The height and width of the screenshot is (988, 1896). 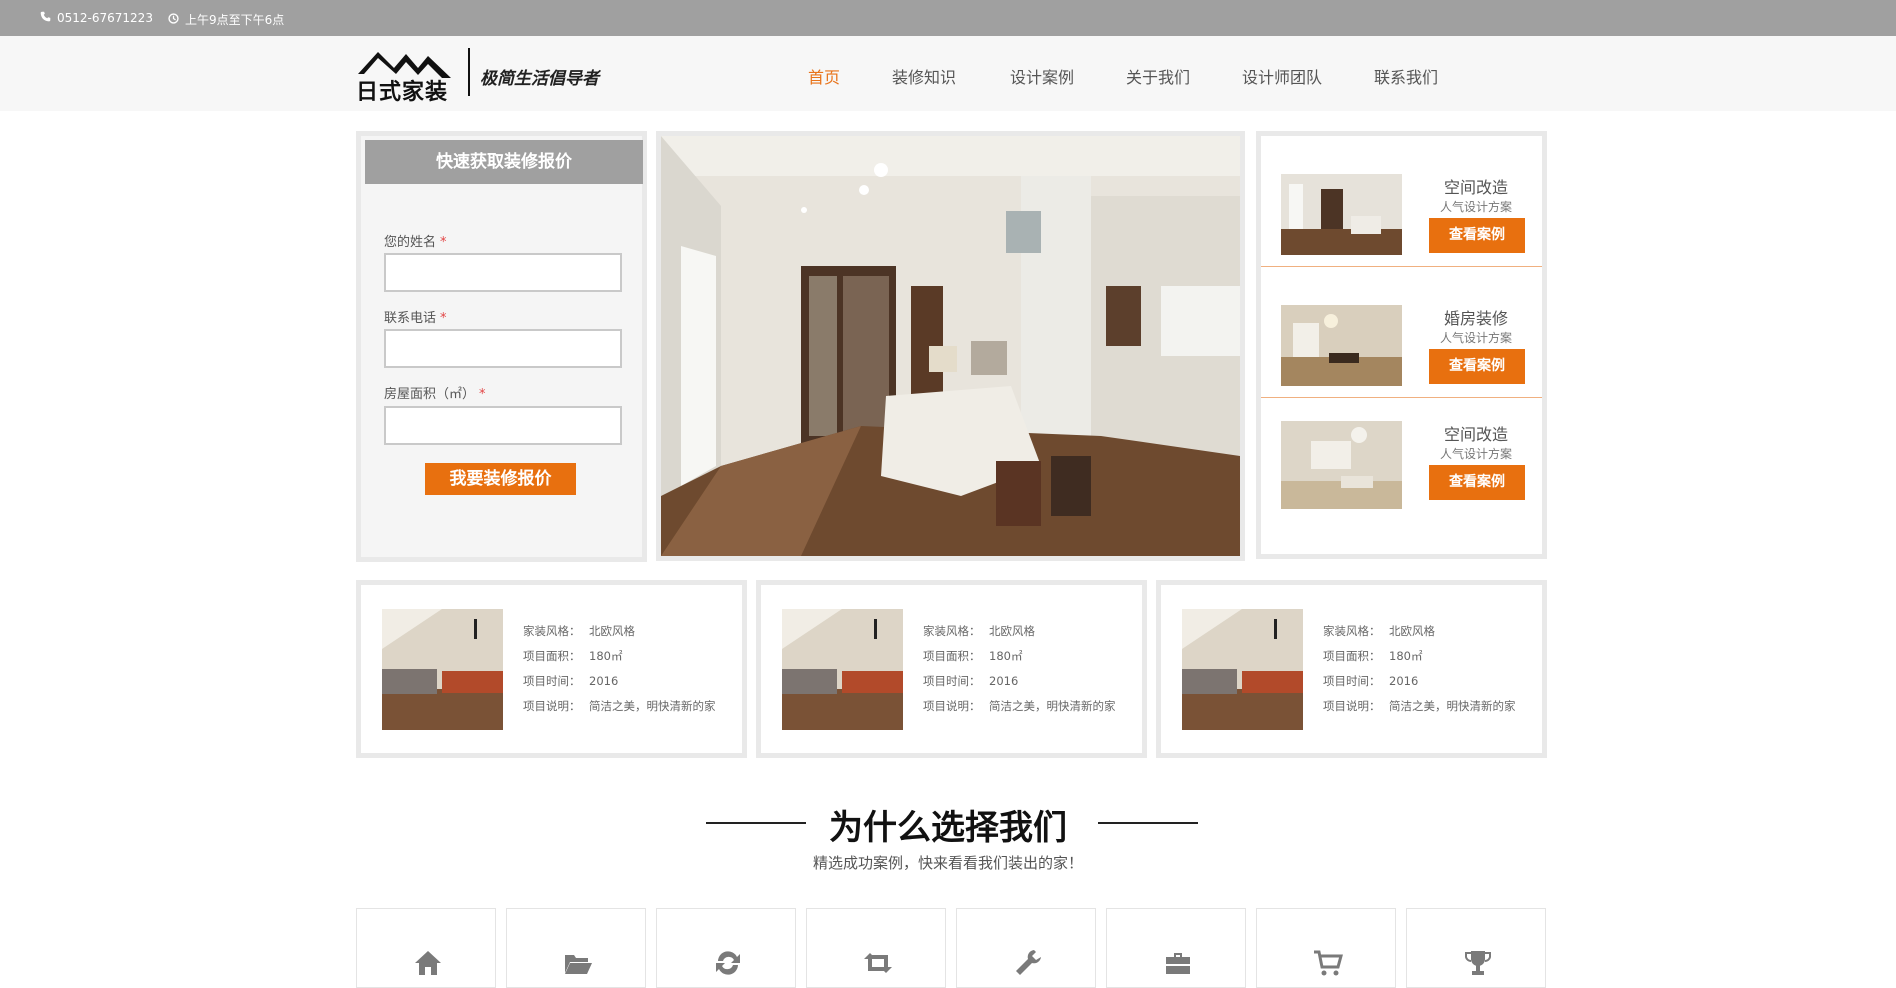 I want to click on name-label: 您的姓名 *, so click(x=415, y=242).